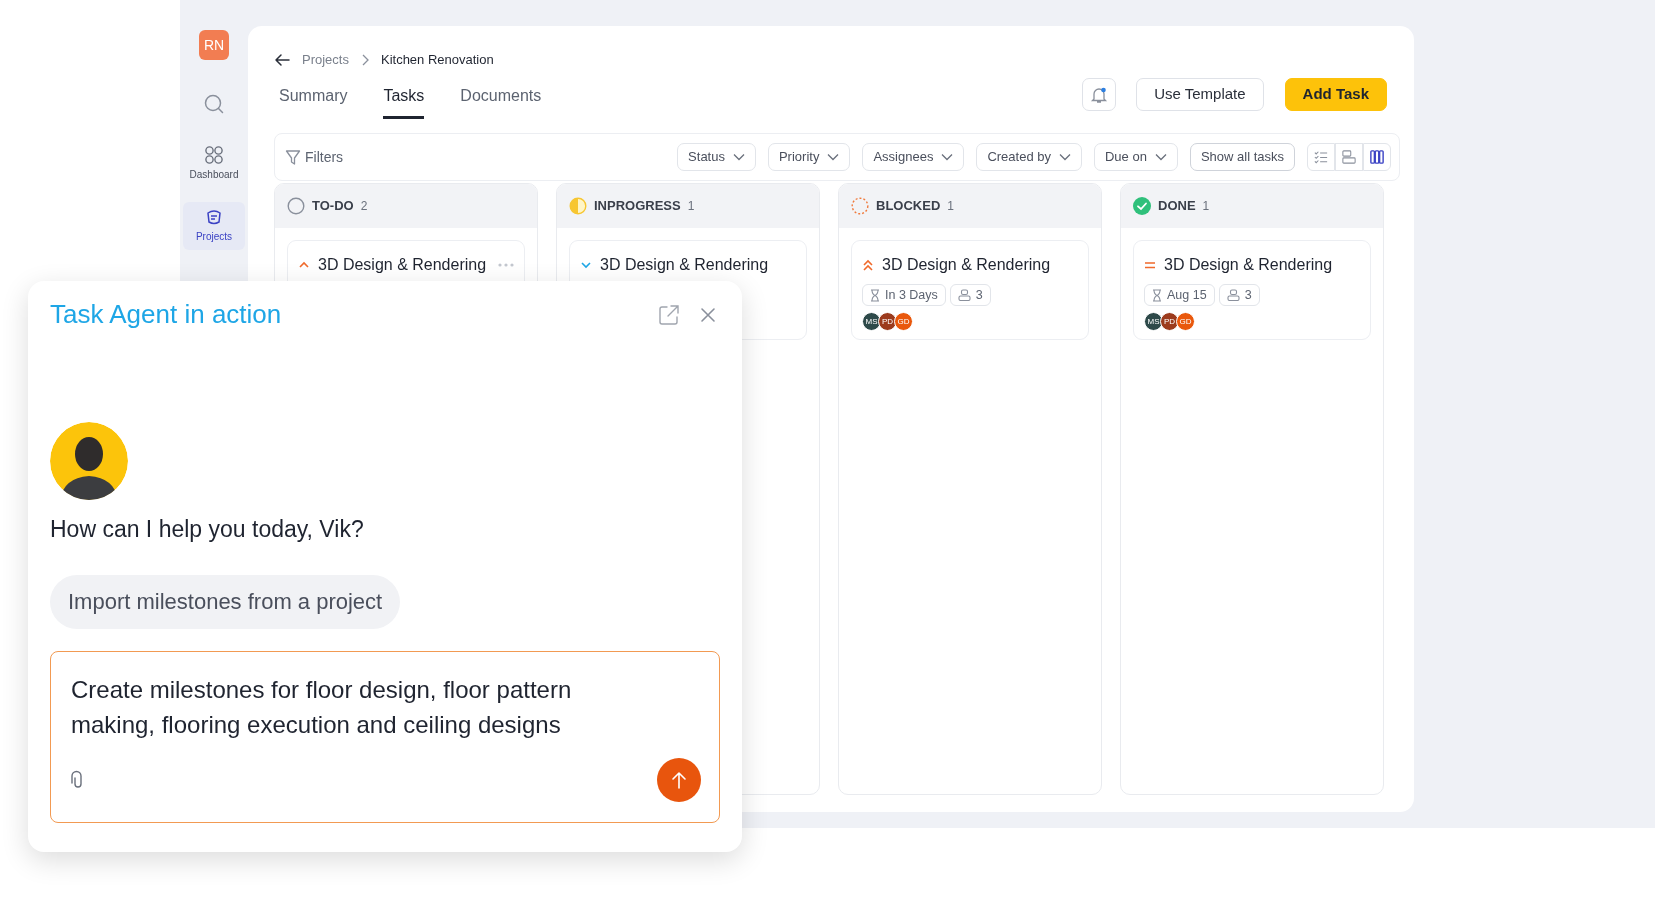  Describe the element at coordinates (296, 206) in the screenshot. I see `status-empty-icon` at that location.